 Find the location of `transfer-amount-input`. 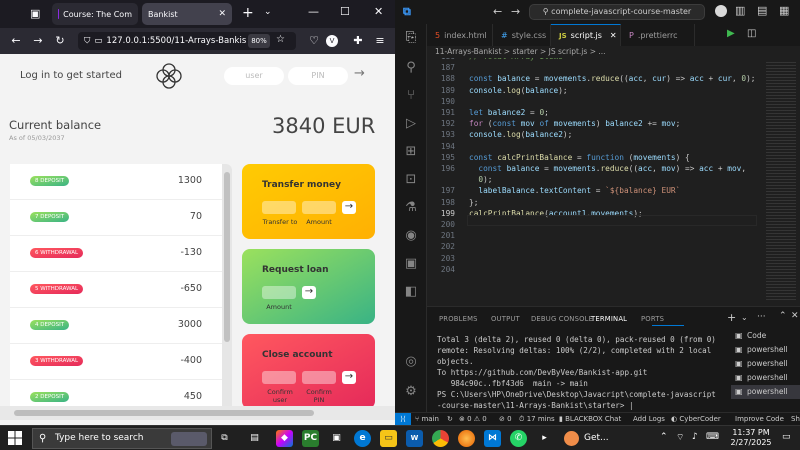

transfer-amount-input is located at coordinates (319, 207).